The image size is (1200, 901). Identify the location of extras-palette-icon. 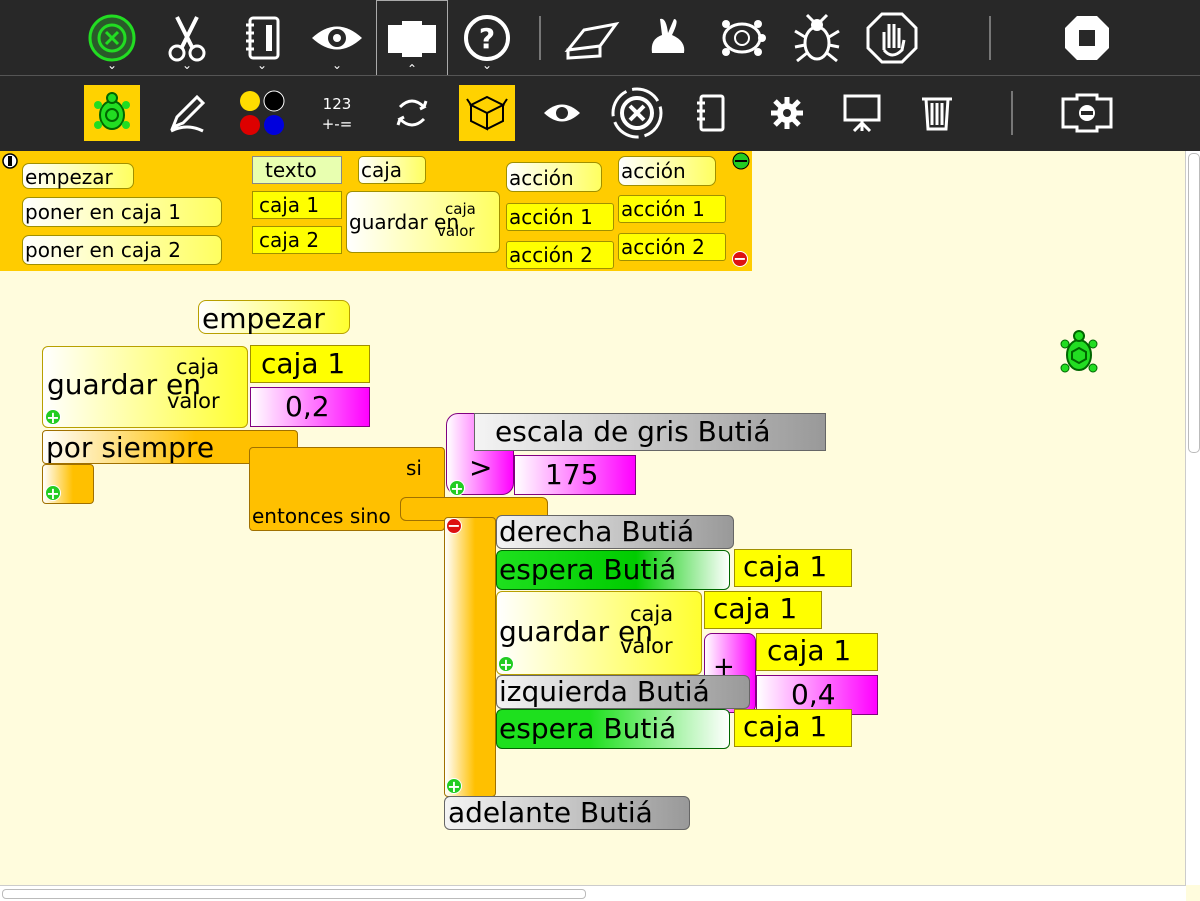
(787, 113).